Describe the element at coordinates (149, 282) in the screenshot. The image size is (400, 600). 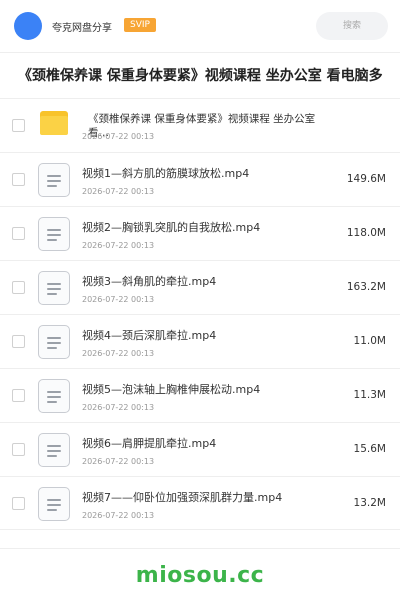
I see `file-name: 视频3—斜角肌的牵拉.mp4` at that location.